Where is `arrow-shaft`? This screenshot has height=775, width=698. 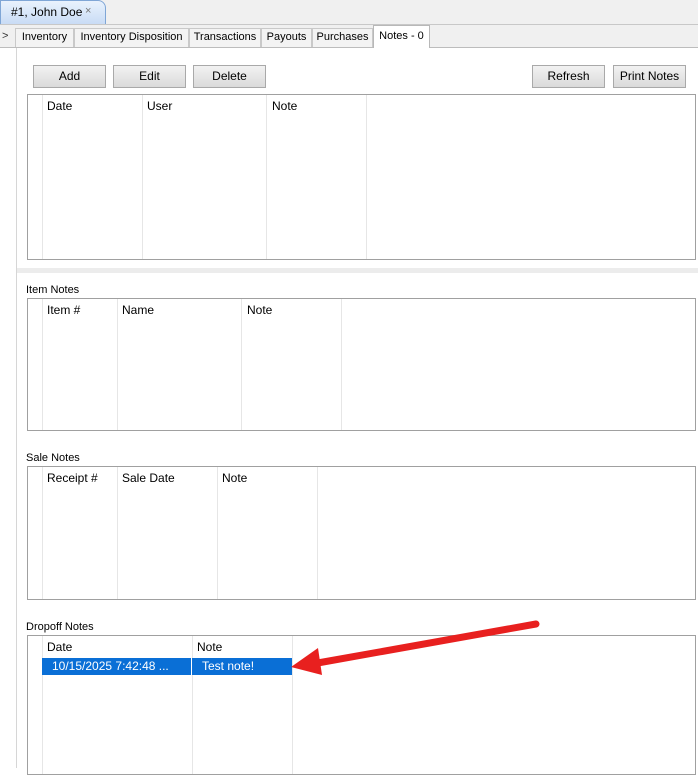
arrow-shaft is located at coordinates (424, 644).